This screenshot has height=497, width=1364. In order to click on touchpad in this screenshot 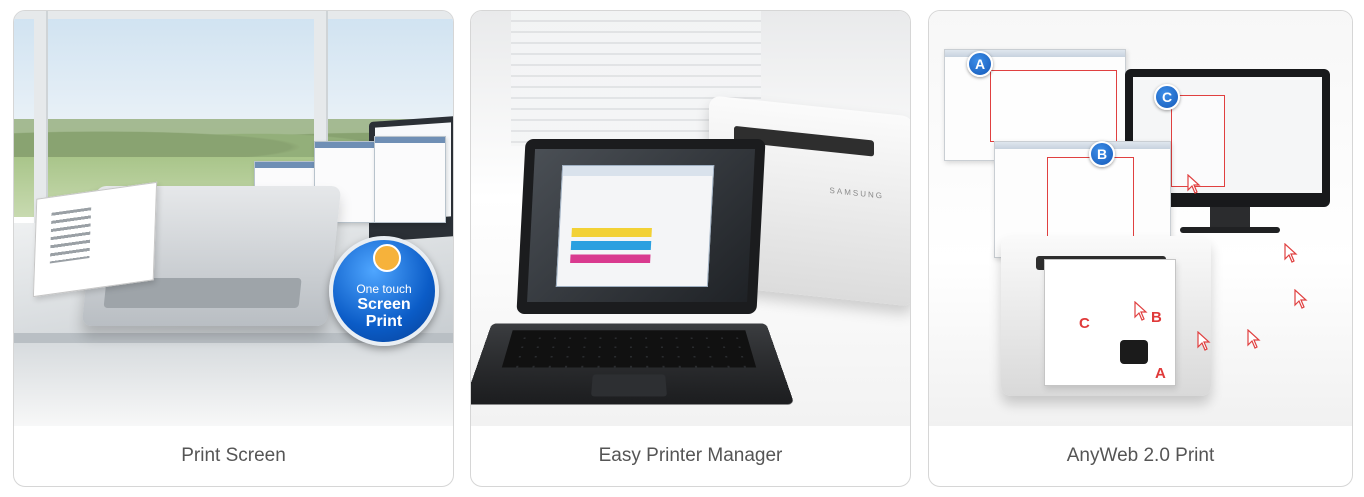, I will do `click(629, 385)`.